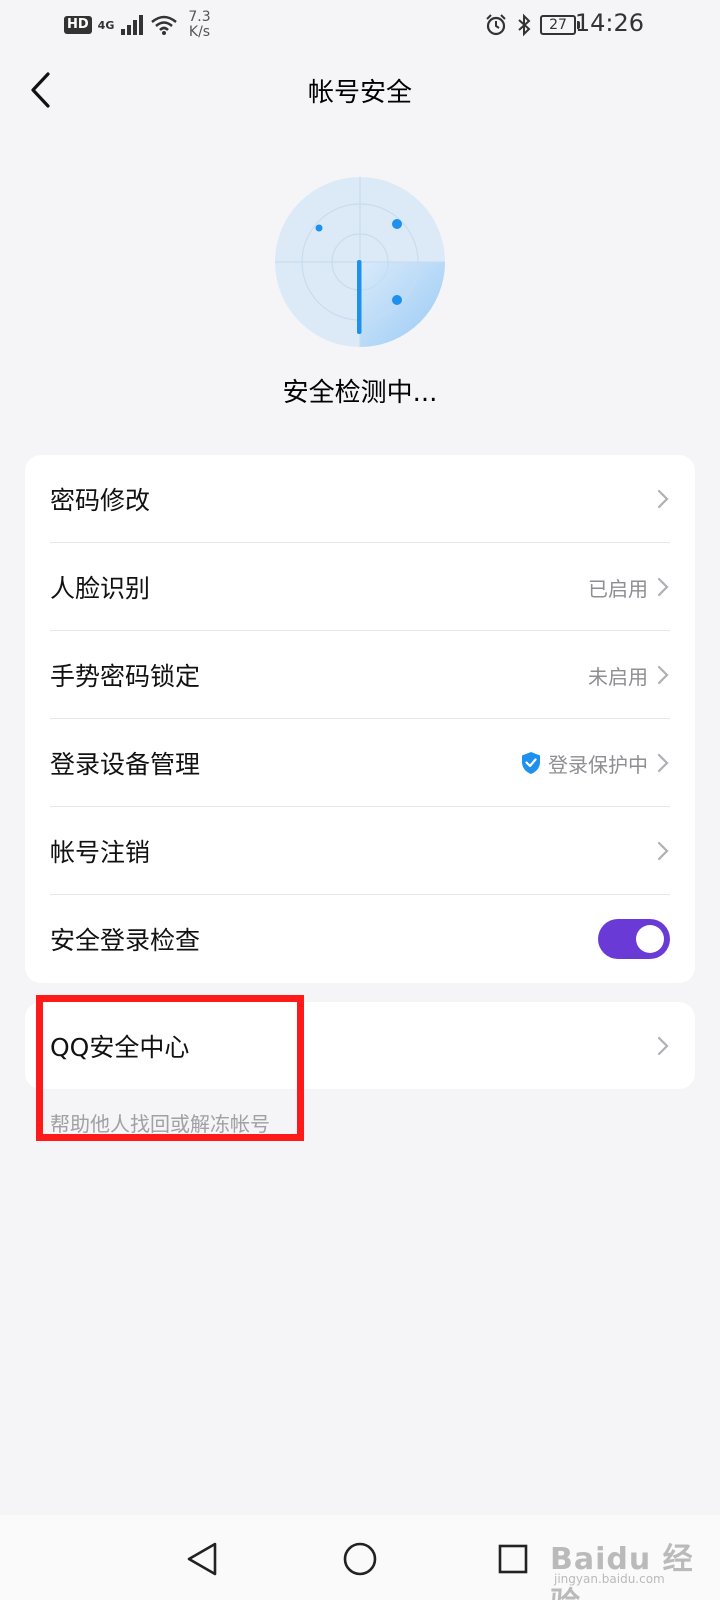  I want to click on square-recents-icon, so click(513, 1559).